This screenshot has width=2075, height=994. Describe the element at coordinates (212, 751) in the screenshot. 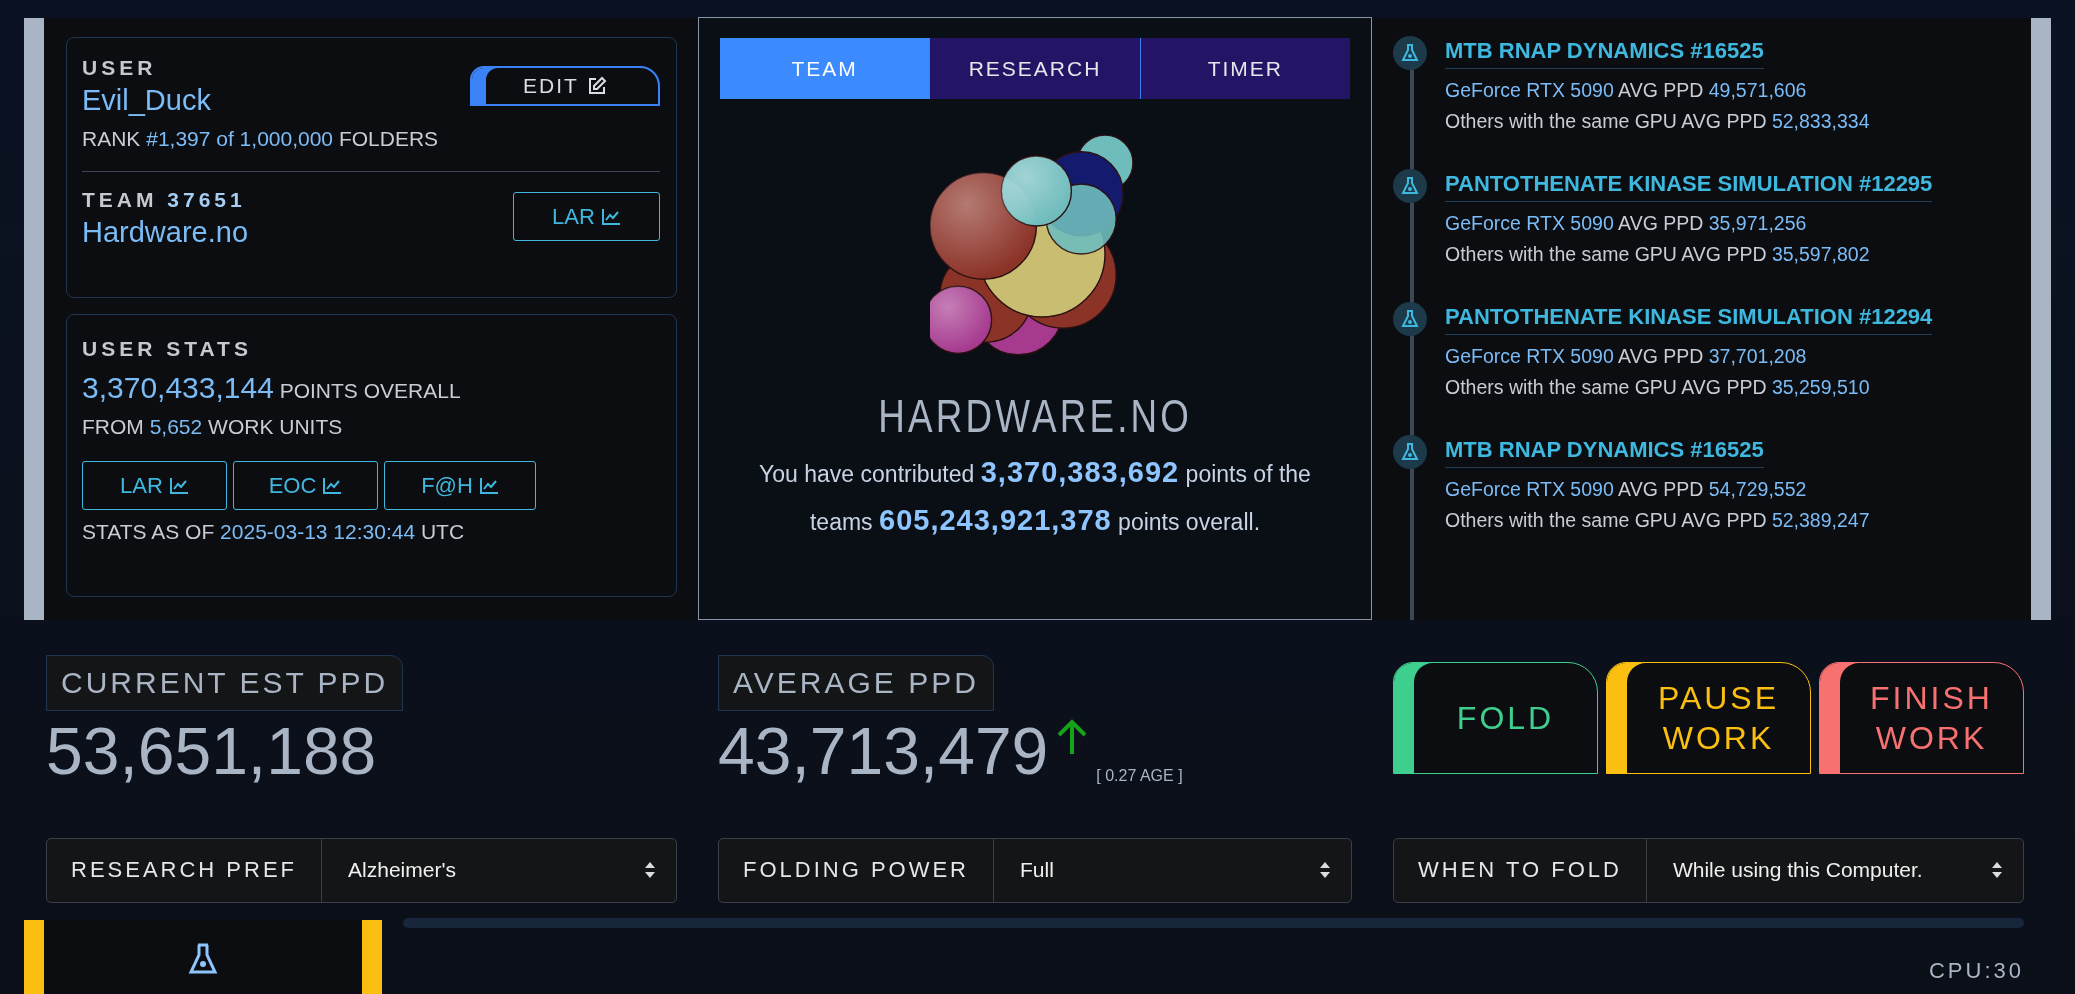

I see `ppd-value: 53,651,188` at that location.